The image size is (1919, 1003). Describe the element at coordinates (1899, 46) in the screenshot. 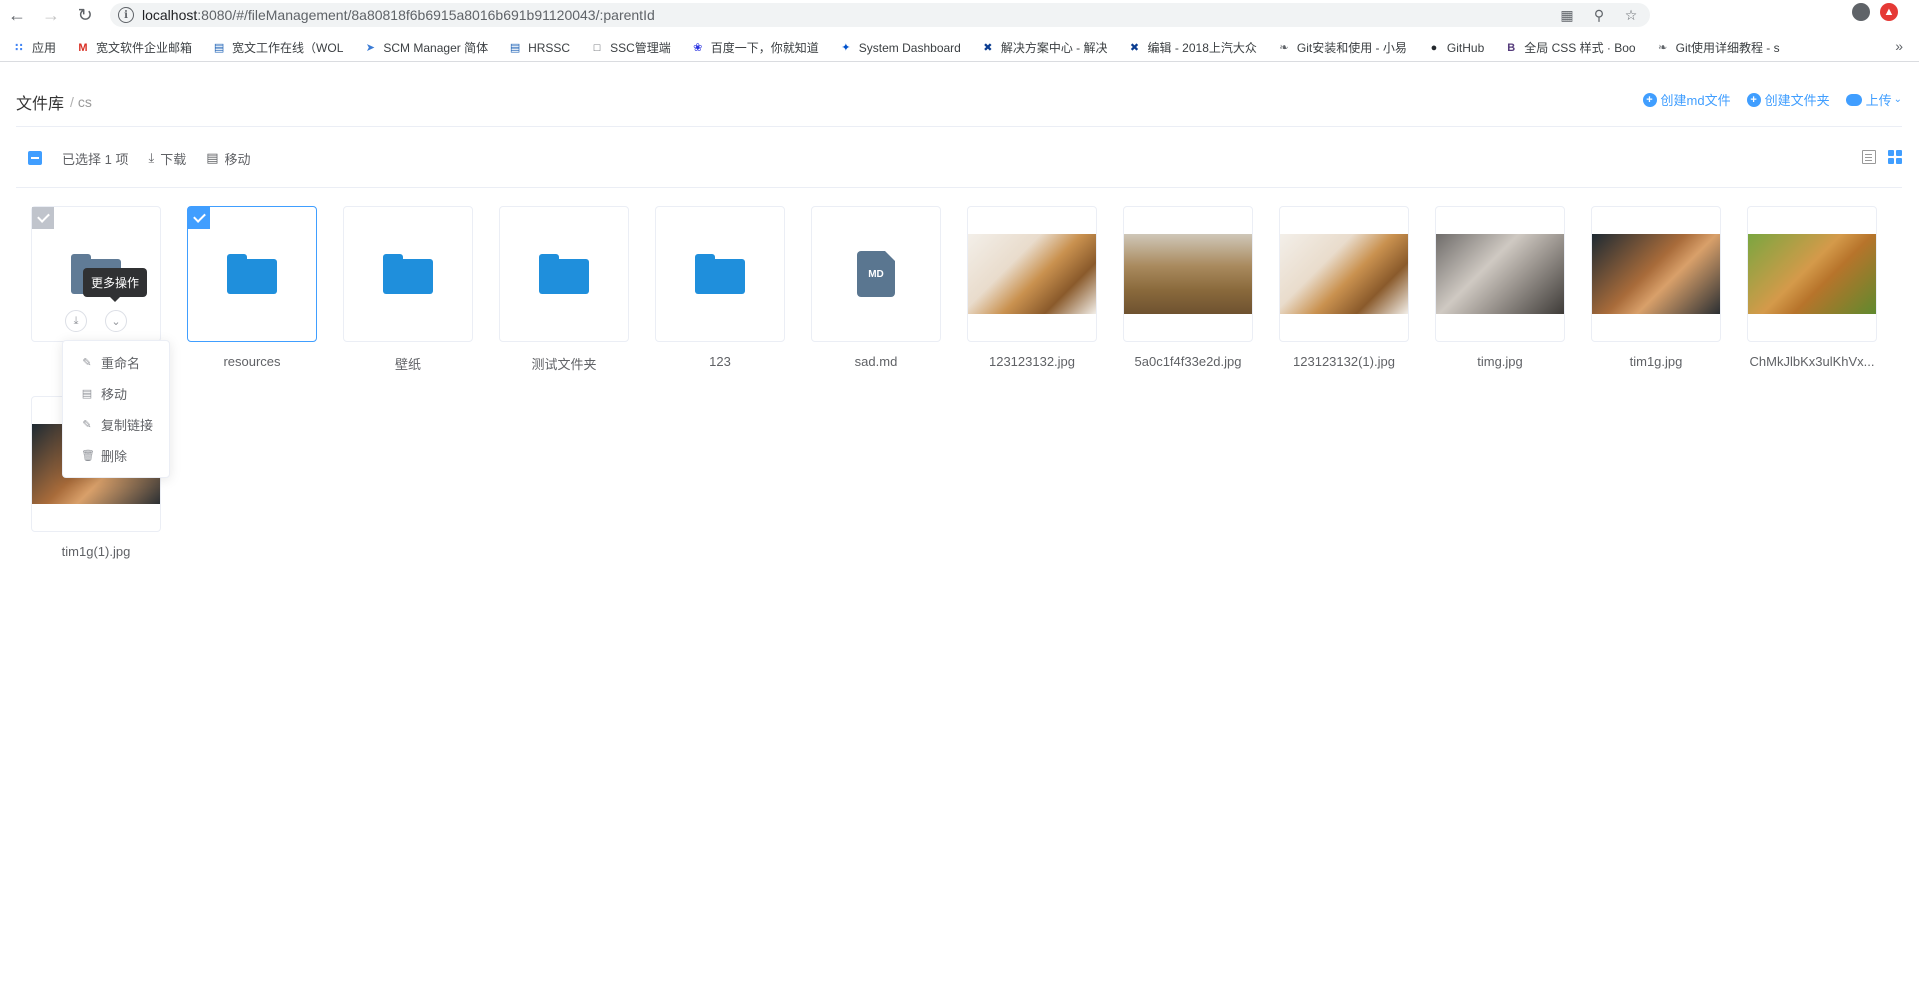

I see `bookmarks-overflow-icon: »` at that location.